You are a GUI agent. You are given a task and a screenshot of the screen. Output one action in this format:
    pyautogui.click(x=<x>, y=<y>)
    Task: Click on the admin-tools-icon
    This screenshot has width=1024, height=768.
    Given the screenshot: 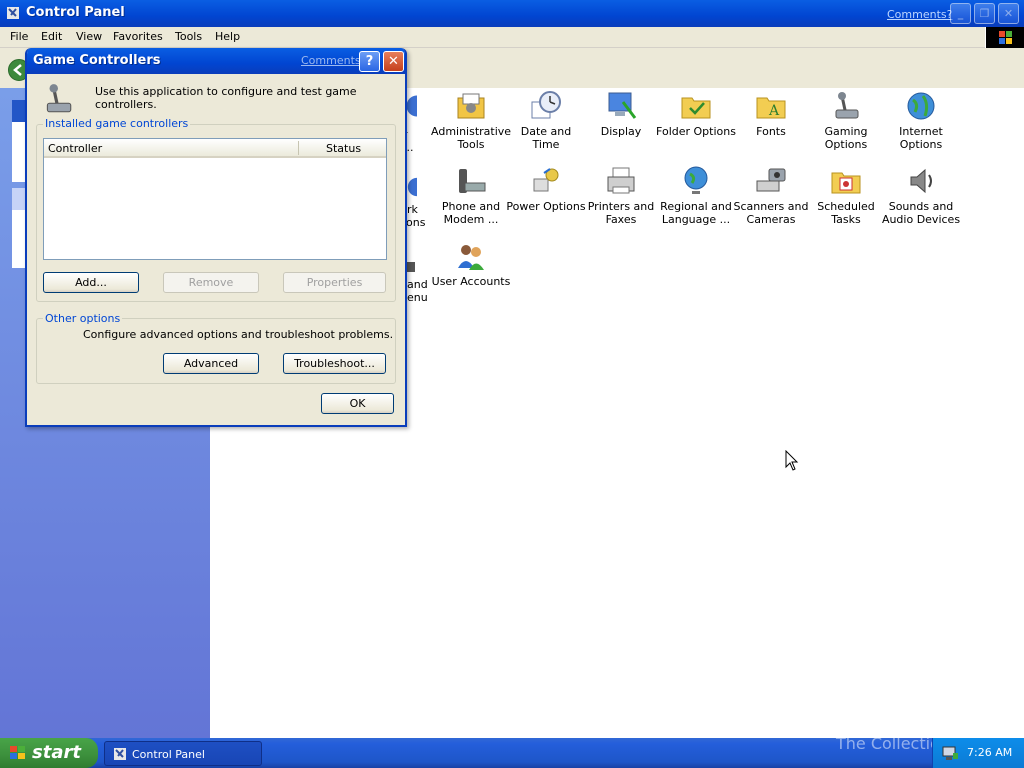 What is the action you would take?
    pyautogui.click(x=471, y=106)
    